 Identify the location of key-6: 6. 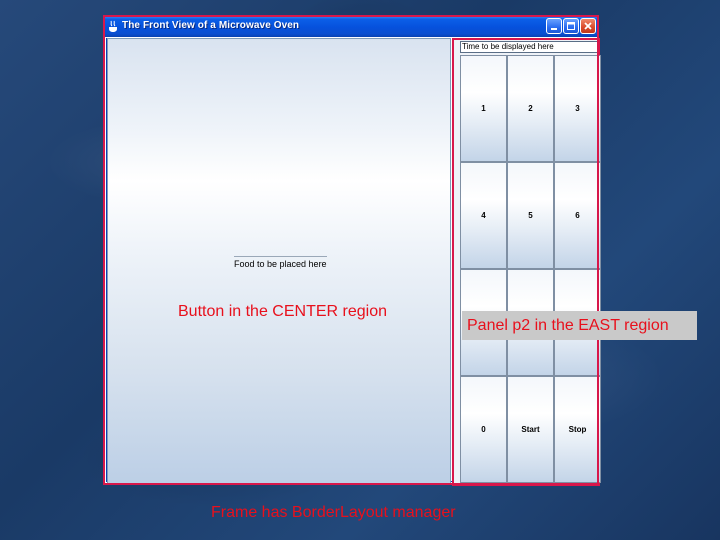
(577, 215).